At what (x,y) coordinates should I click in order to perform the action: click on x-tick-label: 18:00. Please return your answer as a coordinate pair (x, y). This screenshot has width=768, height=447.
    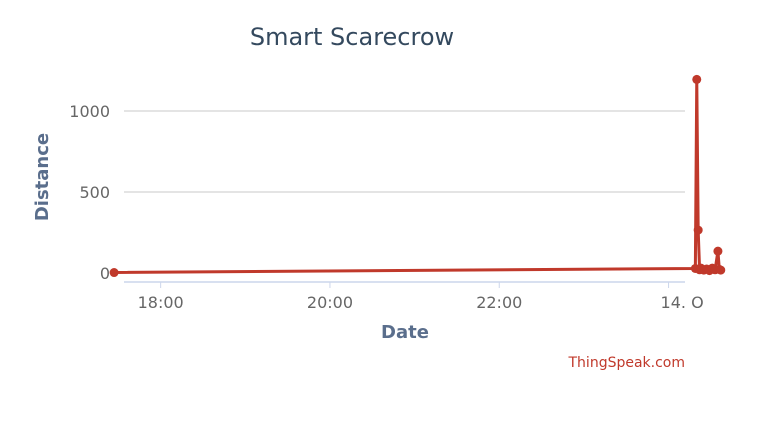
    Looking at the image, I should click on (161, 302).